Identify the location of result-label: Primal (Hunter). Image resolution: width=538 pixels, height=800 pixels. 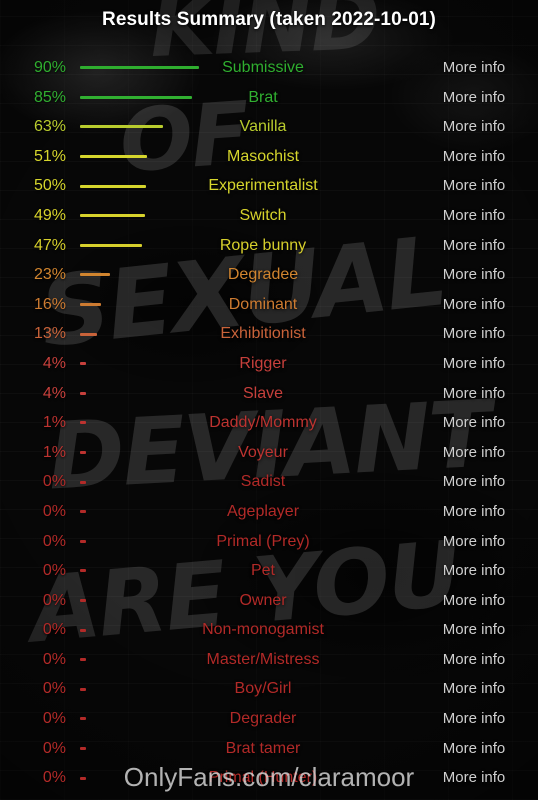
(263, 778).